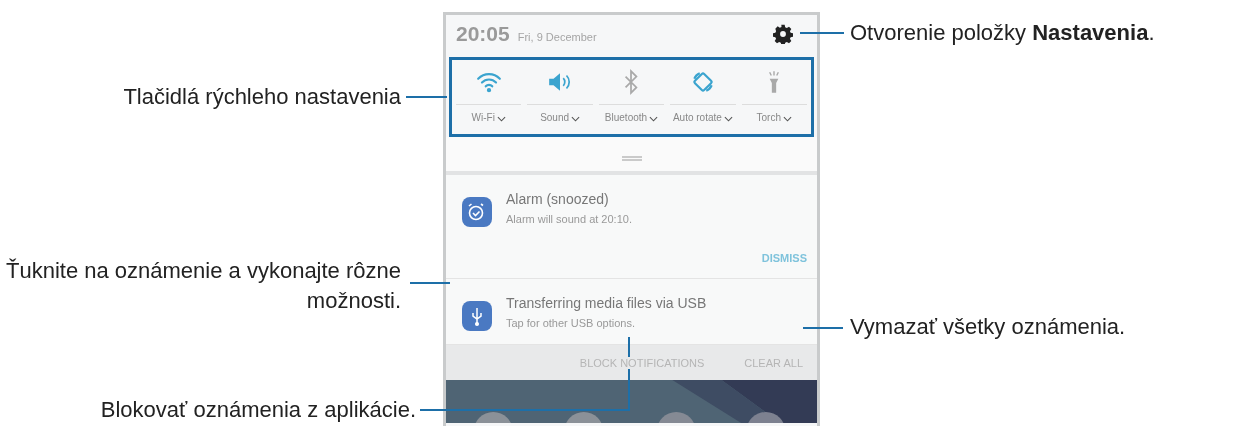  Describe the element at coordinates (477, 212) in the screenshot. I see `alarm-clock-icon` at that location.